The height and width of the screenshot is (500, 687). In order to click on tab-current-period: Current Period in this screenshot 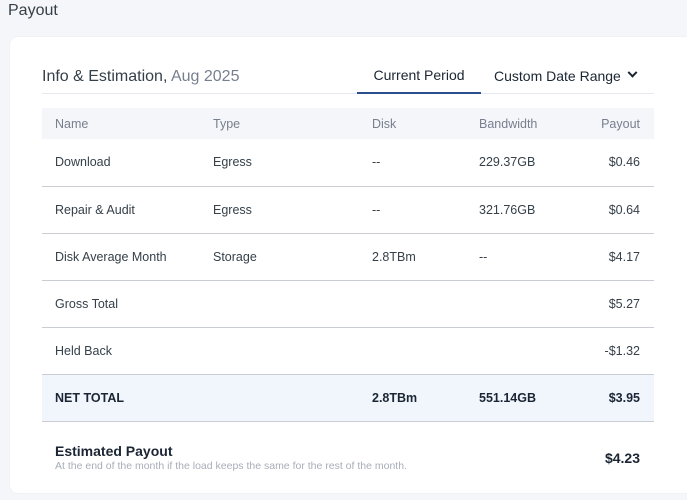, I will do `click(419, 75)`.